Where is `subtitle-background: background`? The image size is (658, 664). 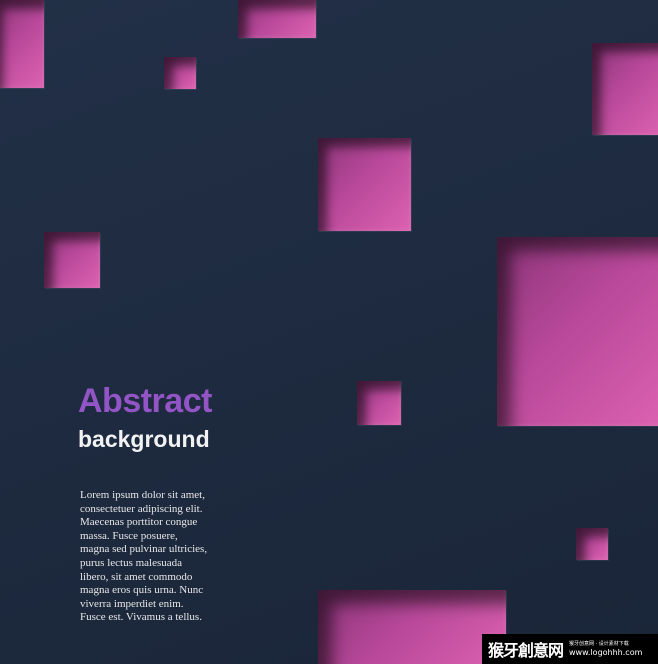
subtitle-background: background is located at coordinates (144, 439).